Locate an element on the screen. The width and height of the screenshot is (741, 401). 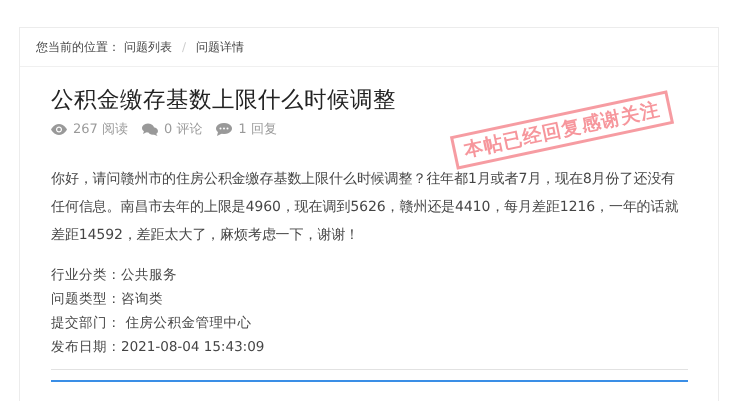
meta-value: 住房公积金管理中心 is located at coordinates (188, 323).